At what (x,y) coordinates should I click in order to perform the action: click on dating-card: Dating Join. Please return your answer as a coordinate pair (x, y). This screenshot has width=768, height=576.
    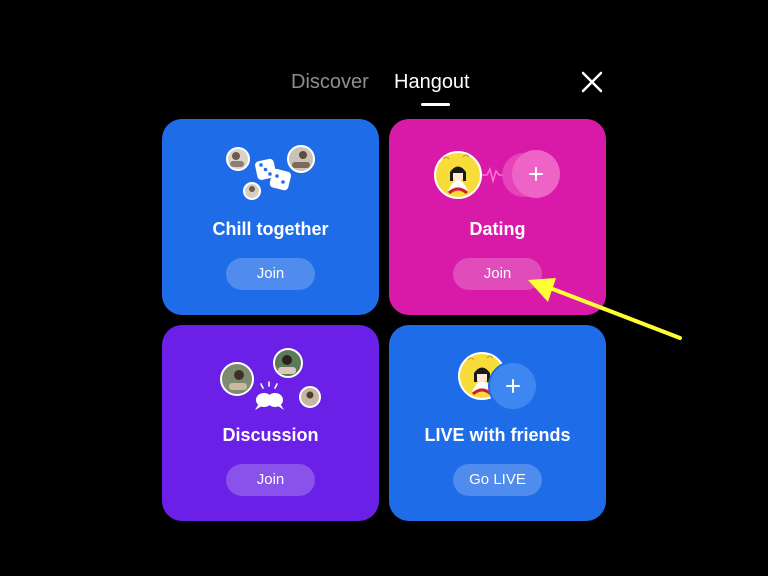
    Looking at the image, I should click on (497, 217).